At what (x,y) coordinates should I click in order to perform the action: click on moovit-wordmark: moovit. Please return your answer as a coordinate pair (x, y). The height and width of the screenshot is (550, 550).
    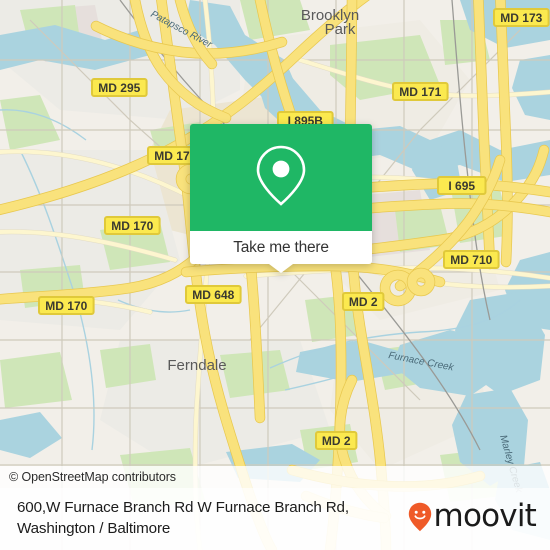
    Looking at the image, I should click on (485, 516).